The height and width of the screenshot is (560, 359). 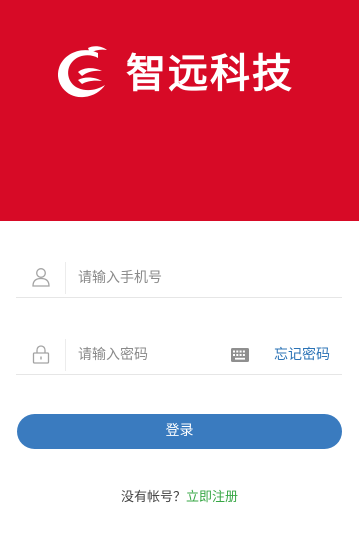 I want to click on lock-icon, so click(x=41, y=354).